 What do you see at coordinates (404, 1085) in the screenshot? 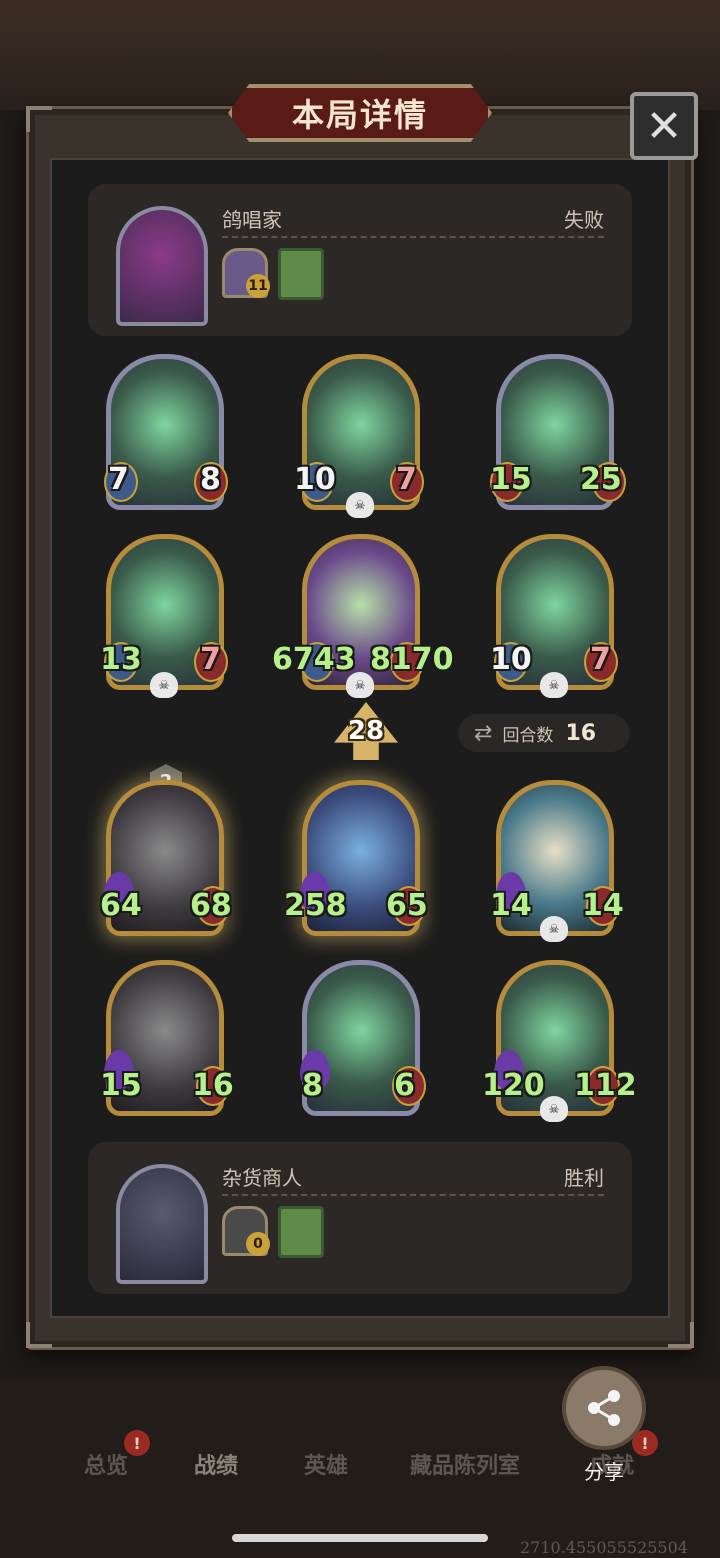
I see `minion-health: 6` at bounding box center [404, 1085].